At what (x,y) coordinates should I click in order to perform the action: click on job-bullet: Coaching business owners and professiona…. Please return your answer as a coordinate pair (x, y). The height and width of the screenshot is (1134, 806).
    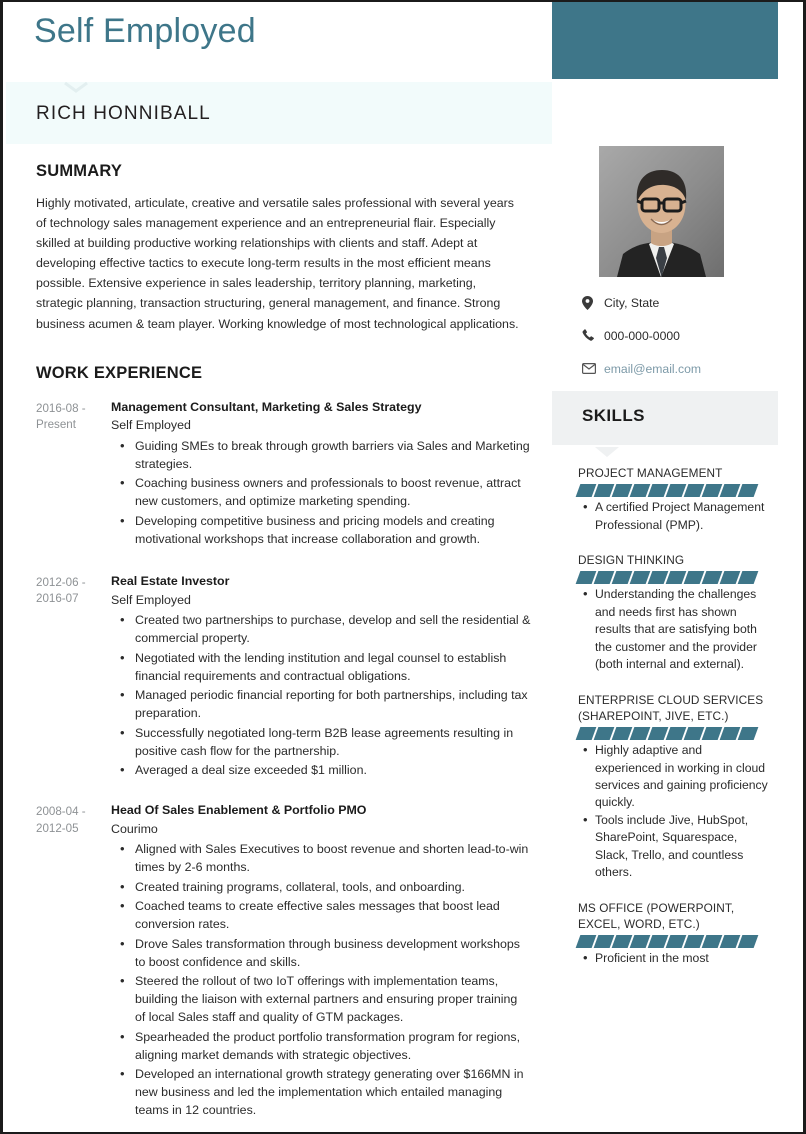
    Looking at the image, I should click on (325, 492).